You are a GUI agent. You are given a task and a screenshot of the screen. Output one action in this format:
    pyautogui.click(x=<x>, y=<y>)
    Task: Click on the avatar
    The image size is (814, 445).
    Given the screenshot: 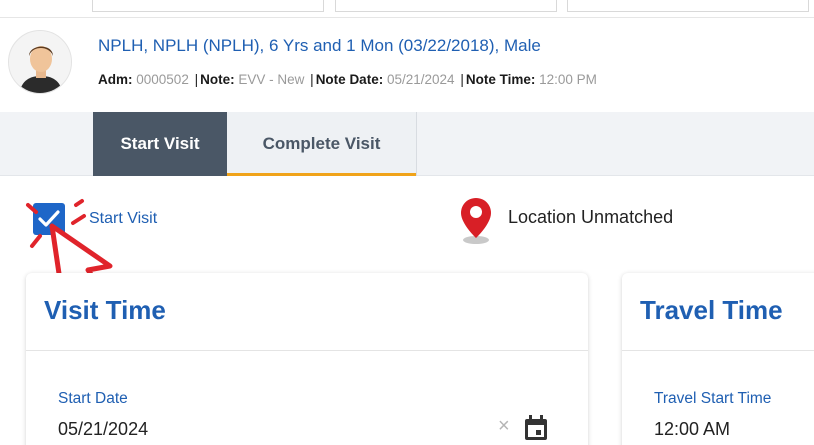 What is the action you would take?
    pyautogui.click(x=40, y=62)
    